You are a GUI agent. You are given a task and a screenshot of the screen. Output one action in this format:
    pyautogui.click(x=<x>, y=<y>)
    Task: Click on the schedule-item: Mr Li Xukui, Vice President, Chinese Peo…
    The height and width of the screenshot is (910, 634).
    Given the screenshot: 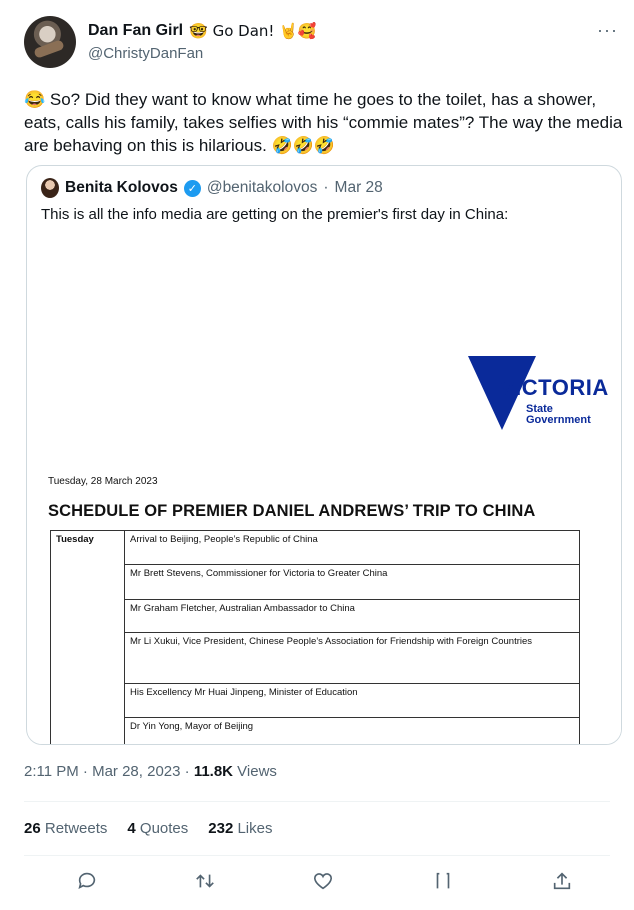 What is the action you would take?
    pyautogui.click(x=352, y=658)
    